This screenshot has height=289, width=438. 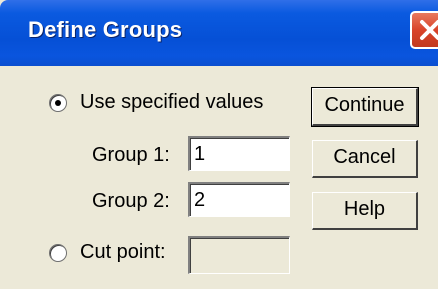 What do you see at coordinates (239, 199) in the screenshot?
I see `group2-input` at bounding box center [239, 199].